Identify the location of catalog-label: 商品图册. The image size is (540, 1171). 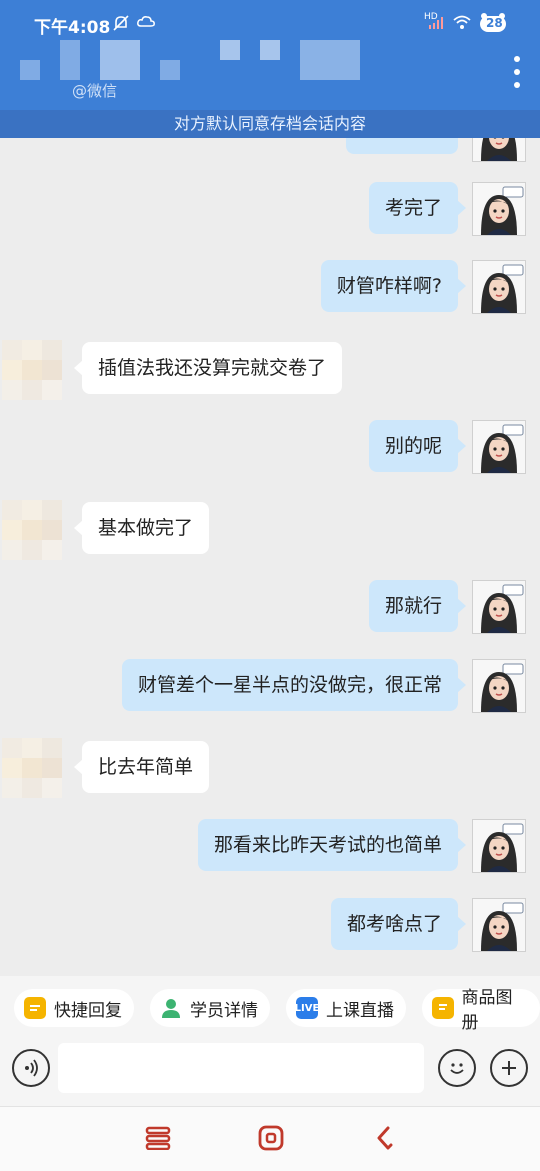
(487, 1010).